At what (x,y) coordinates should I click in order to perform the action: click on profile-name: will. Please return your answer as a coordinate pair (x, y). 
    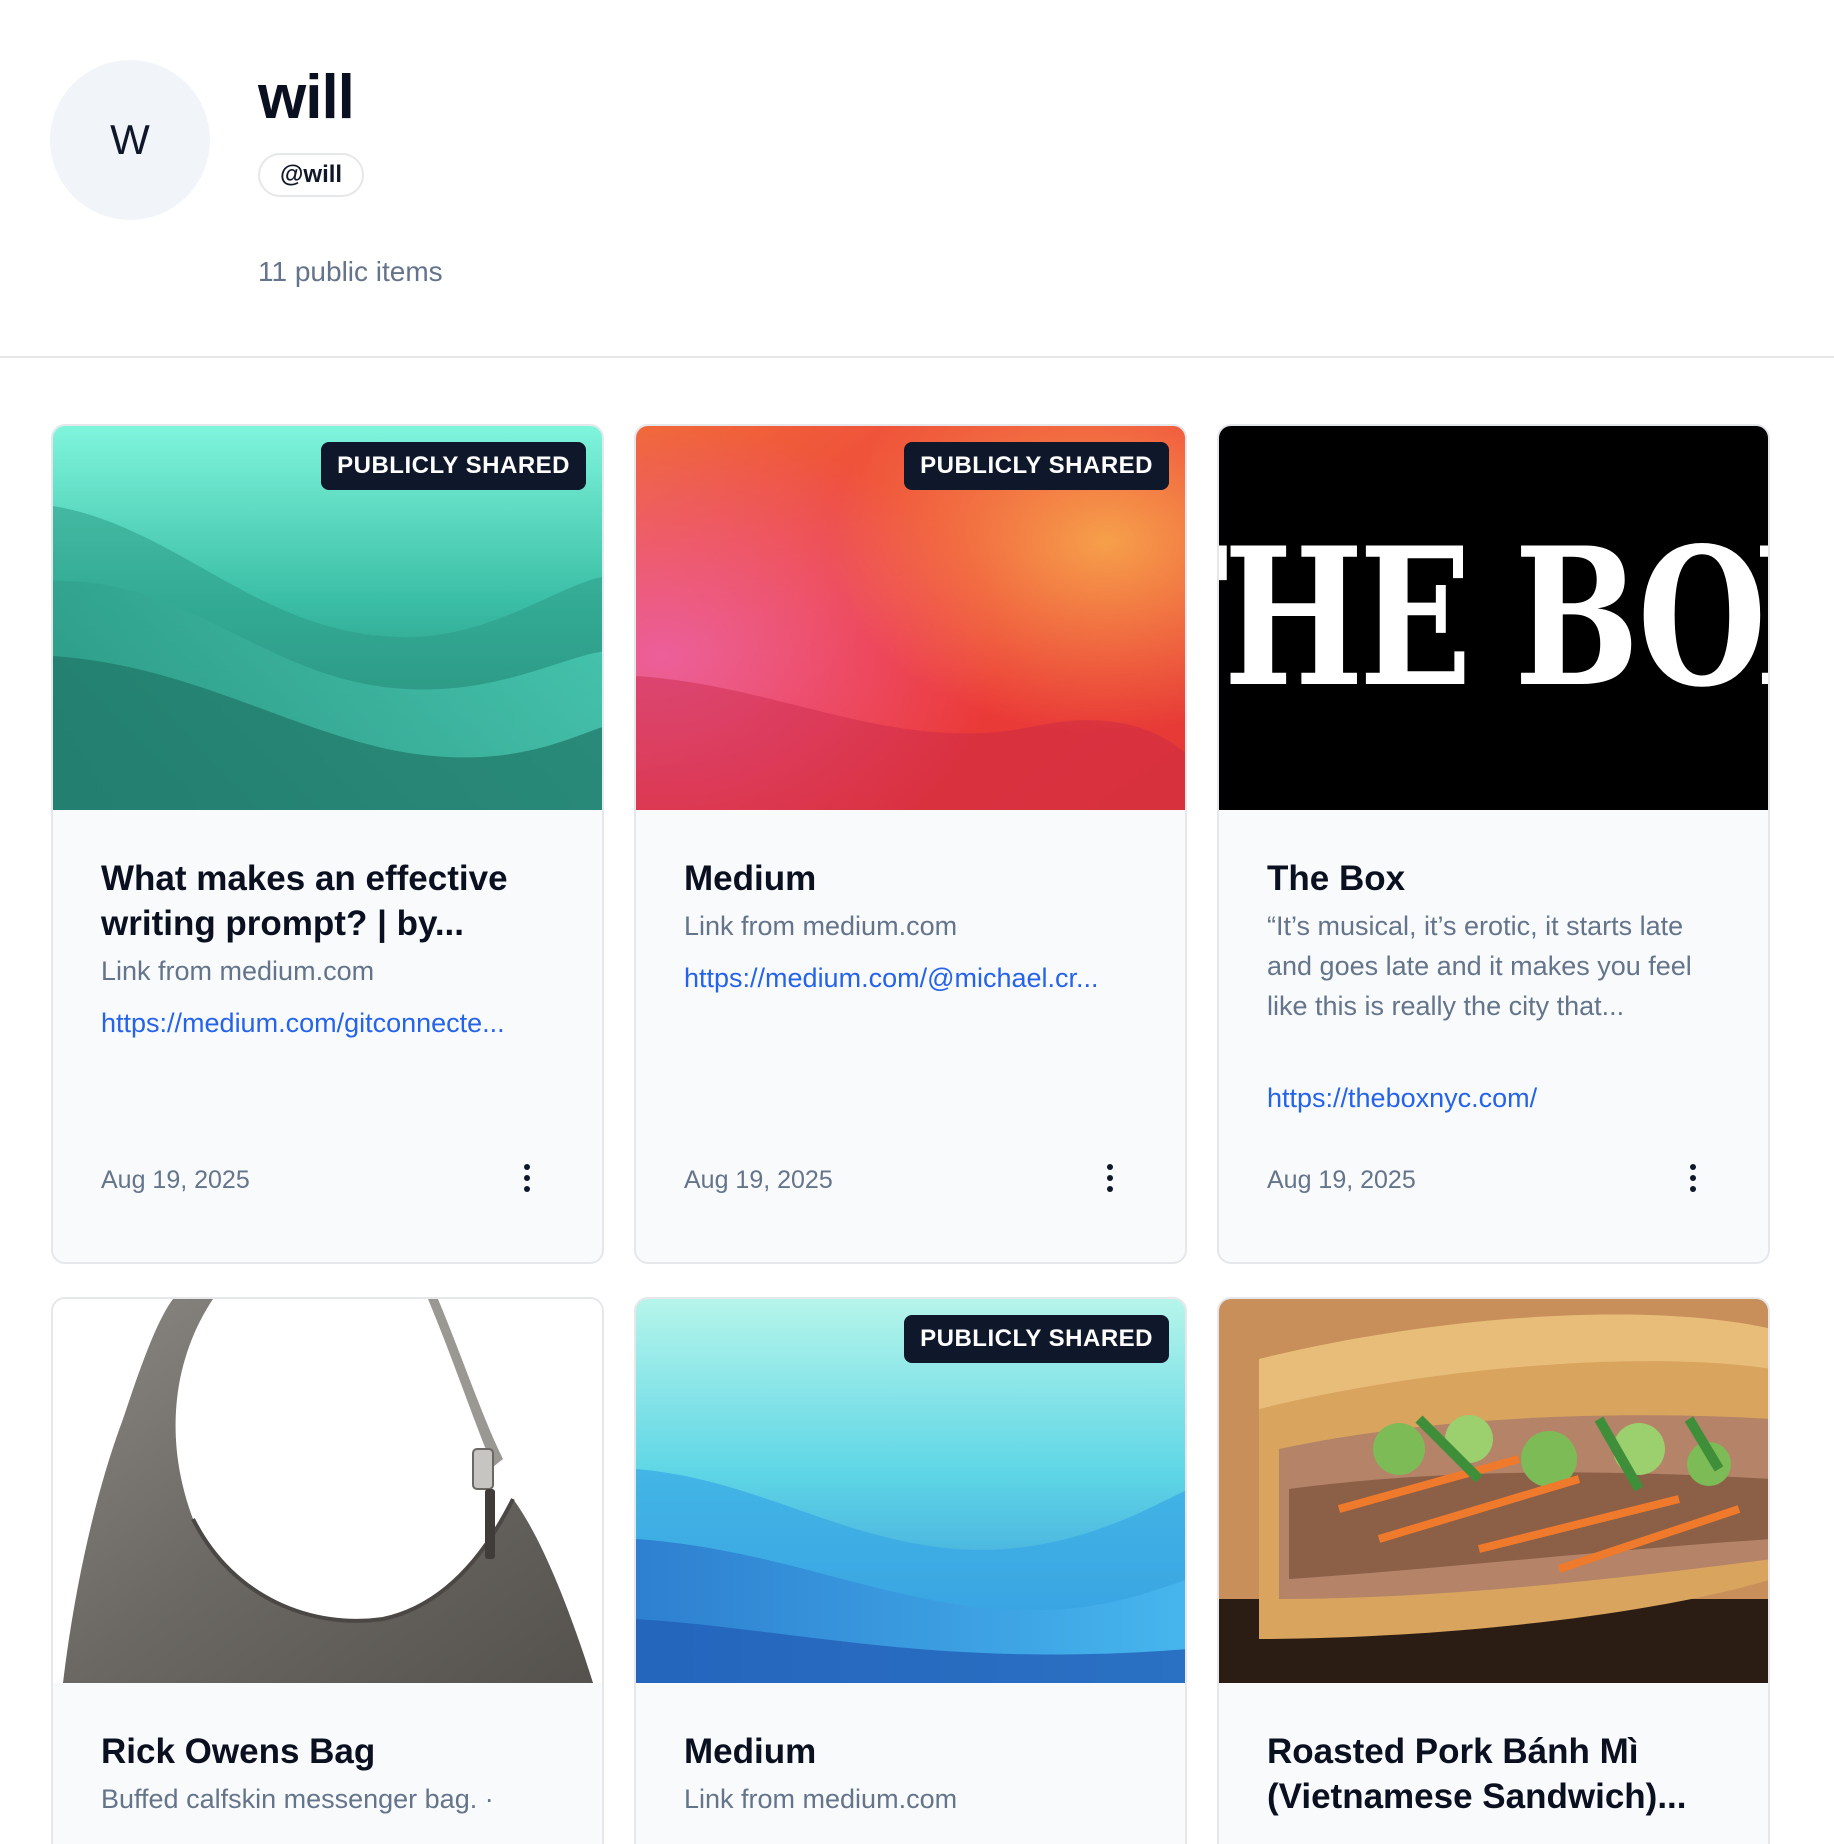
    Looking at the image, I should click on (306, 97).